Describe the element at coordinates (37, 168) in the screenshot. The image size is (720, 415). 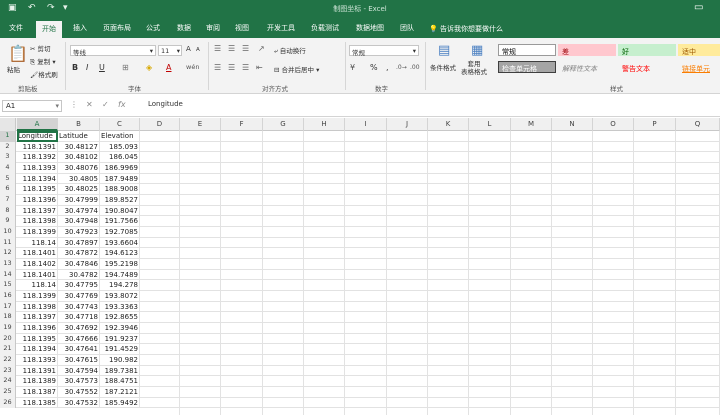
I see `cell-a4: 118.1393` at that location.